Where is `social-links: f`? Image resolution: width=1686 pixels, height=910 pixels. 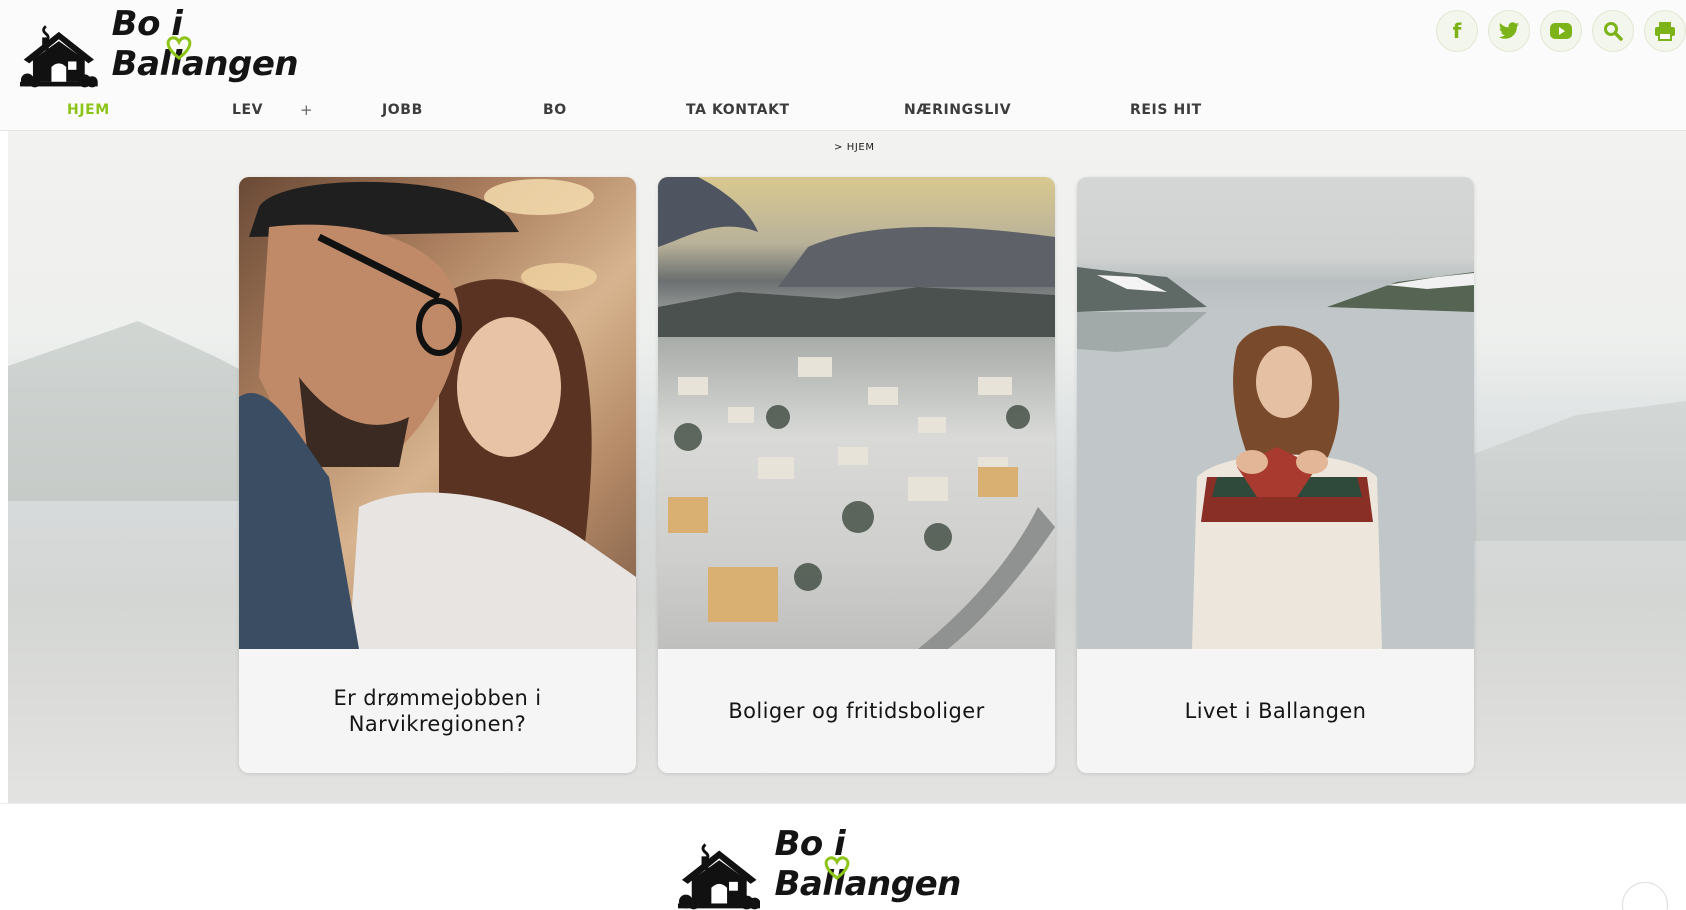 social-links: f is located at coordinates (1561, 31).